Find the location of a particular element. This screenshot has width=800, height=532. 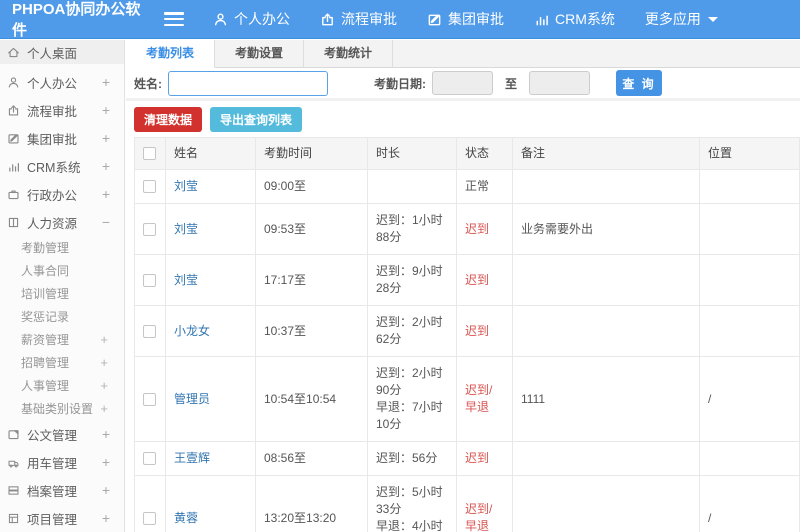

tab-attendance-stats: 考勤统计 is located at coordinates (349, 54).